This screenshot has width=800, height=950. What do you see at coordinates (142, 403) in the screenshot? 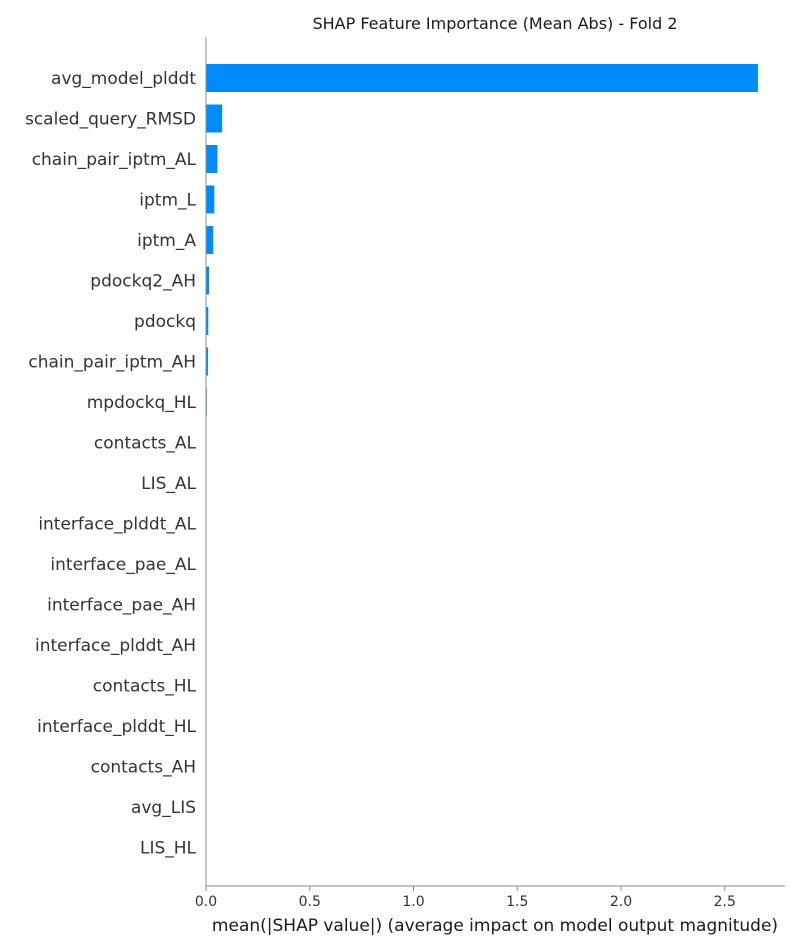
I see `category-label: mpdockq_HL` at bounding box center [142, 403].